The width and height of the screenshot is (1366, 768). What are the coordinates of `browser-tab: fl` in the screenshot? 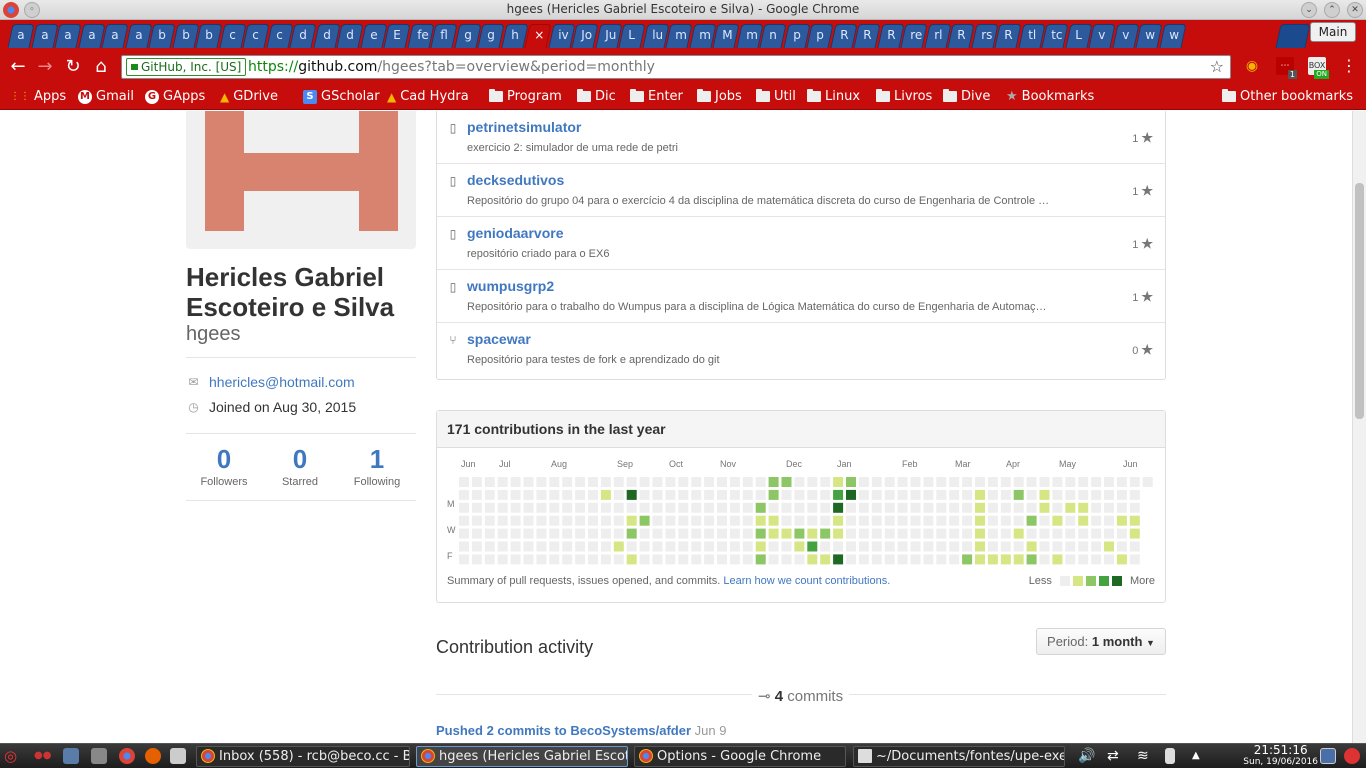 It's located at (444, 36).